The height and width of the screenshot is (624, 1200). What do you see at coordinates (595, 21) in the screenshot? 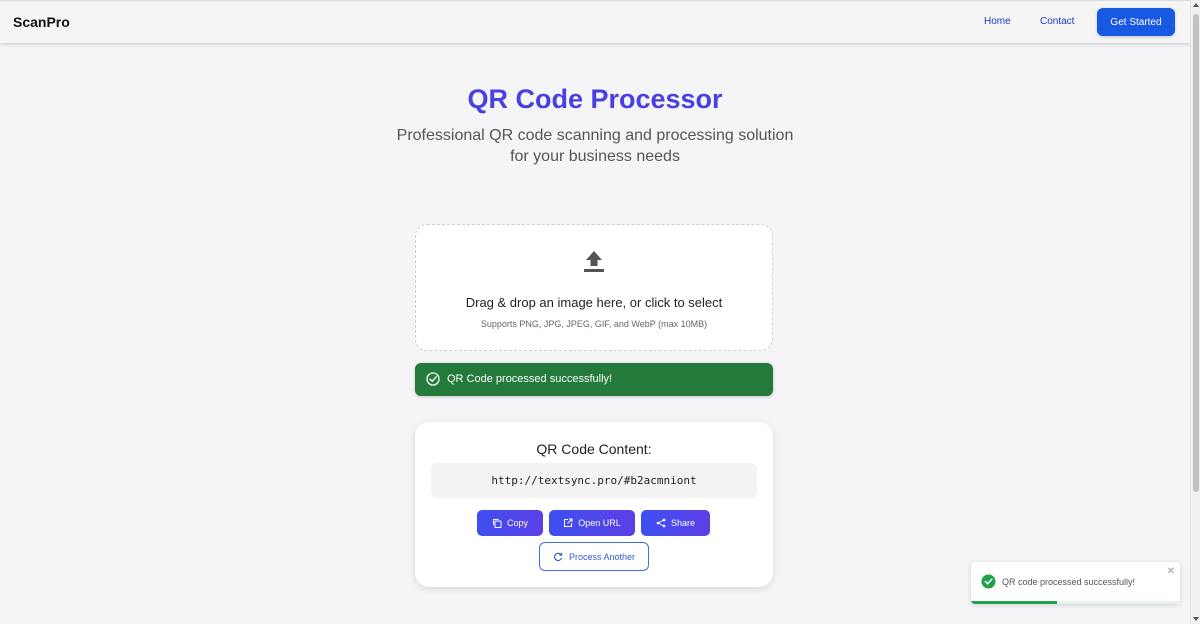
I see `top-navbar: ScanPro Home Contact Get Started` at bounding box center [595, 21].